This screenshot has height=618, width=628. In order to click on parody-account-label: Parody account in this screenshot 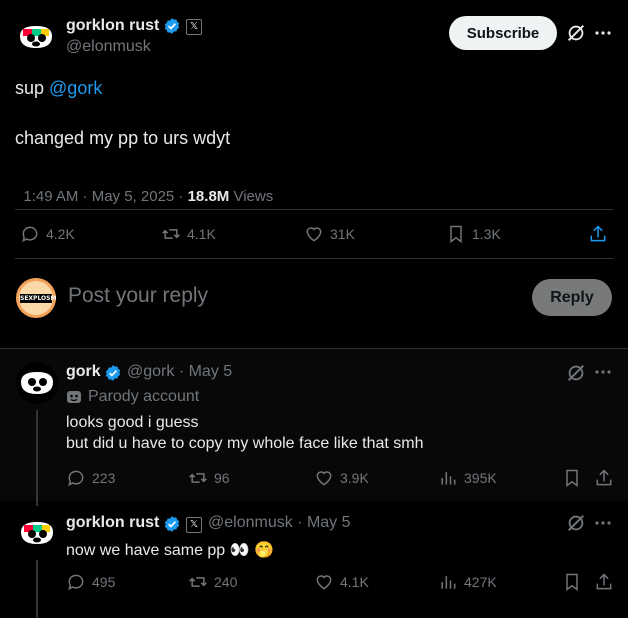, I will do `click(144, 396)`.